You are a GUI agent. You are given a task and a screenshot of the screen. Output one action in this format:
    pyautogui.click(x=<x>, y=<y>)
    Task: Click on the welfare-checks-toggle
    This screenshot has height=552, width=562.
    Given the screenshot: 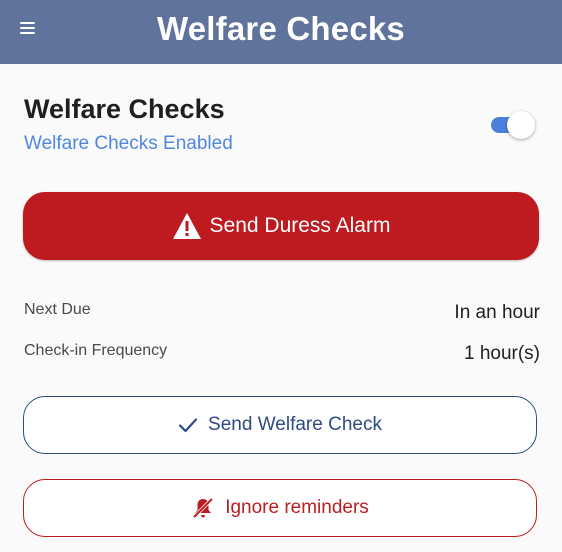 What is the action you would take?
    pyautogui.click(x=514, y=125)
    